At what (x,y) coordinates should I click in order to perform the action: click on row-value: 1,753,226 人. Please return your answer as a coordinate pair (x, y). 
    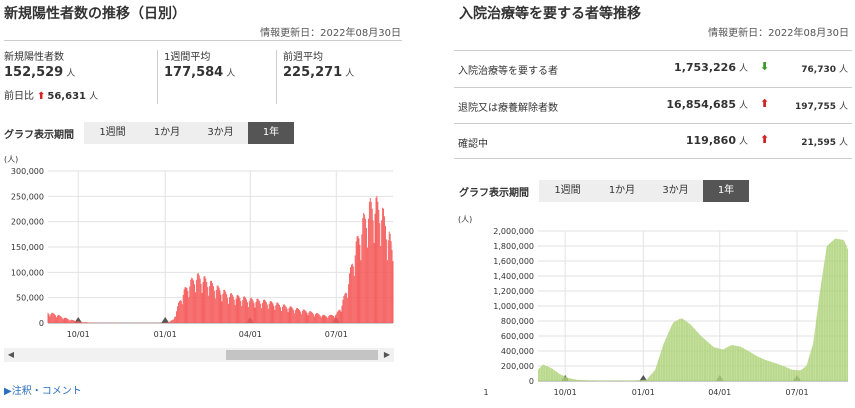
    Looking at the image, I should click on (711, 67).